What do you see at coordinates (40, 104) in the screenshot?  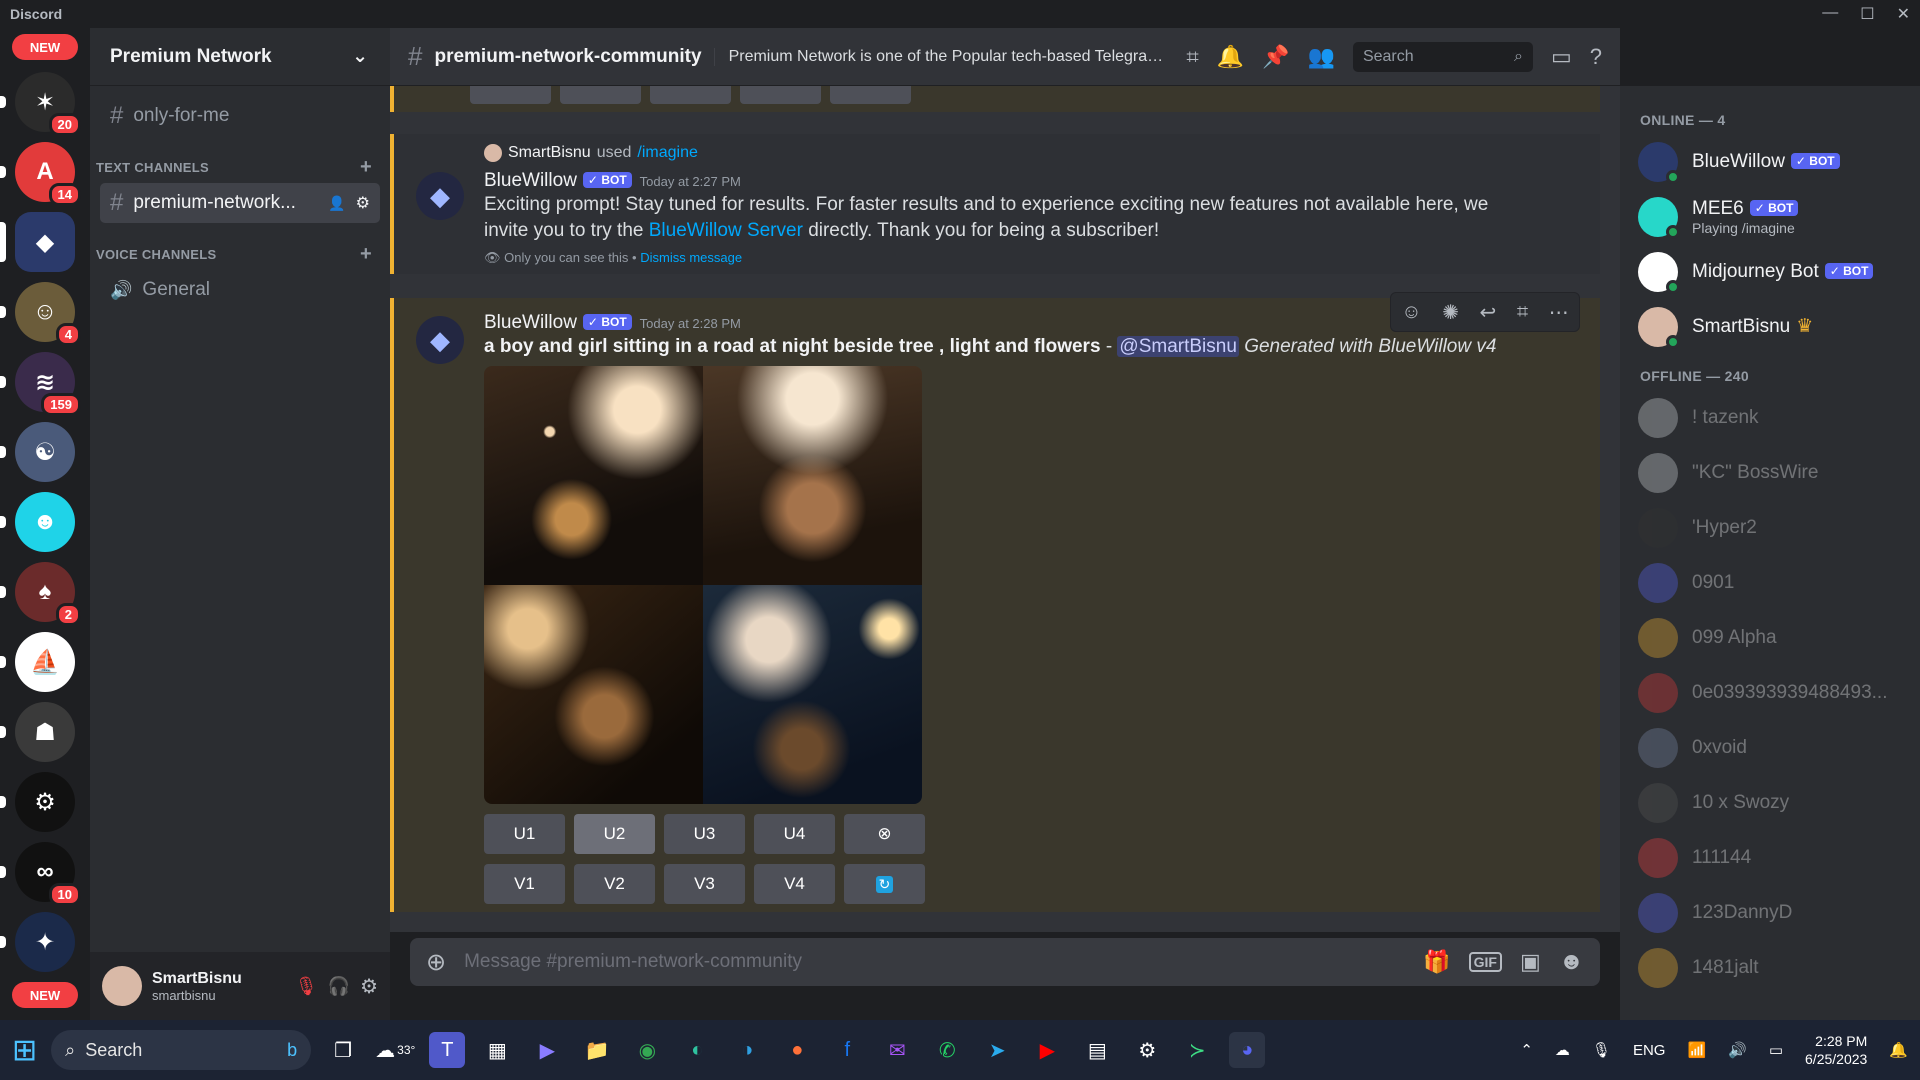 I see `server-icon-1: ✶ 20` at bounding box center [40, 104].